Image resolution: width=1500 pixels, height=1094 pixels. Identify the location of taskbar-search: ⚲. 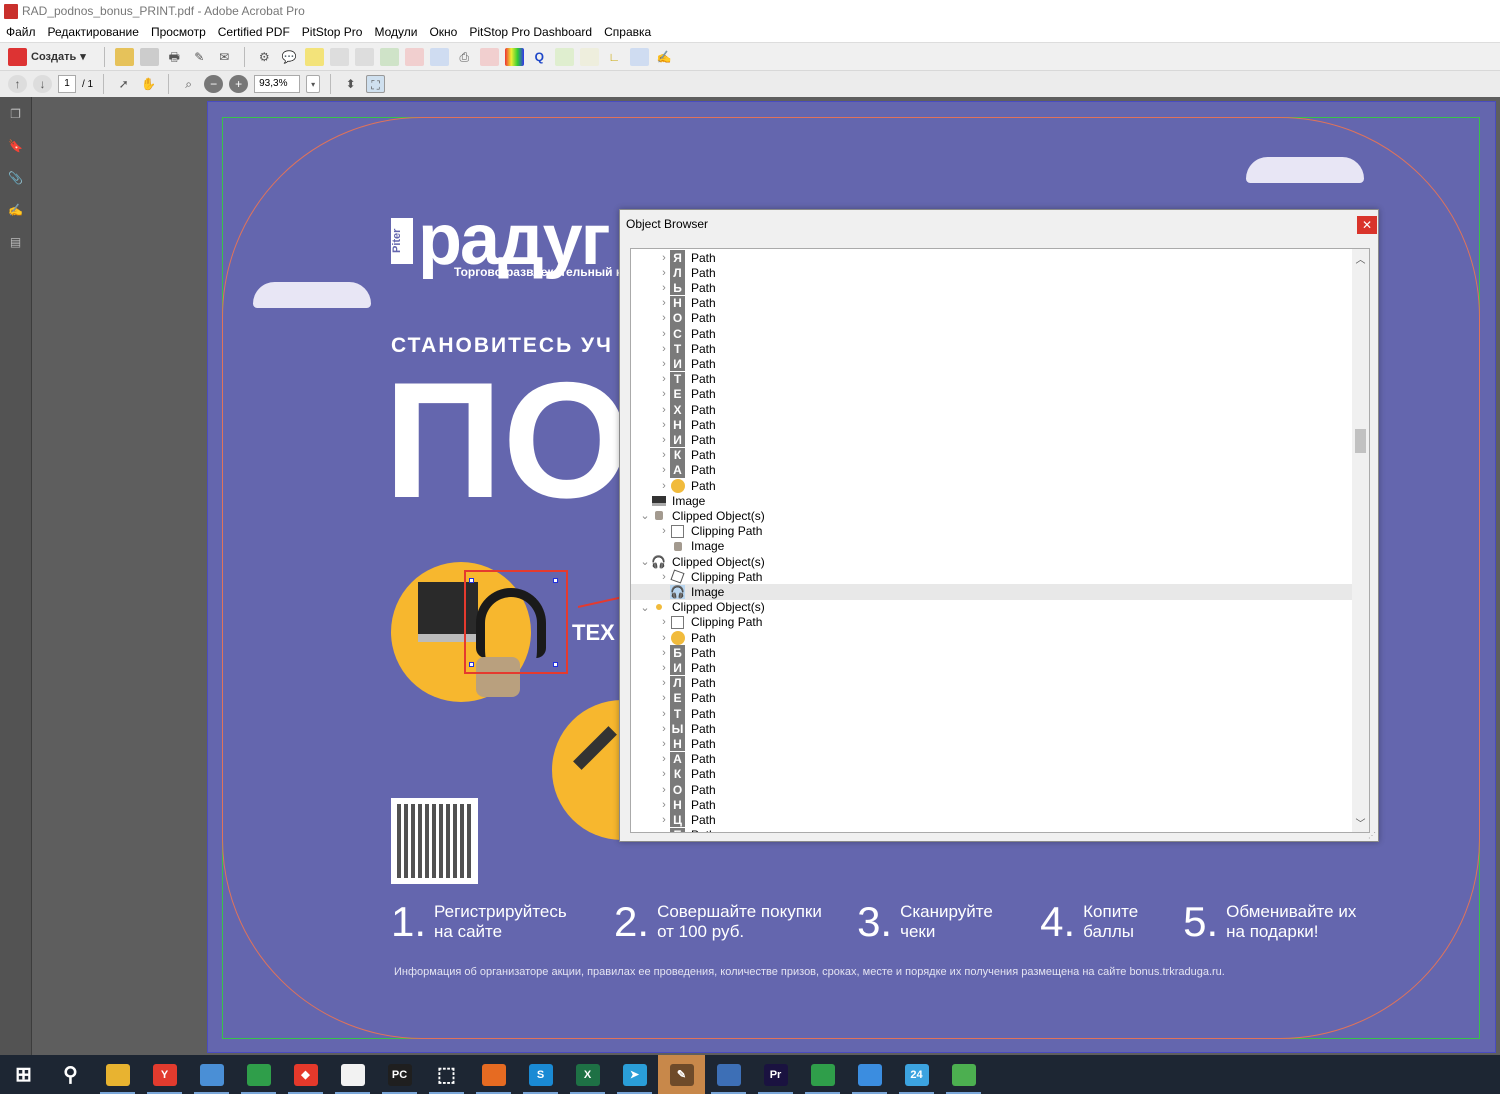
(70, 1074).